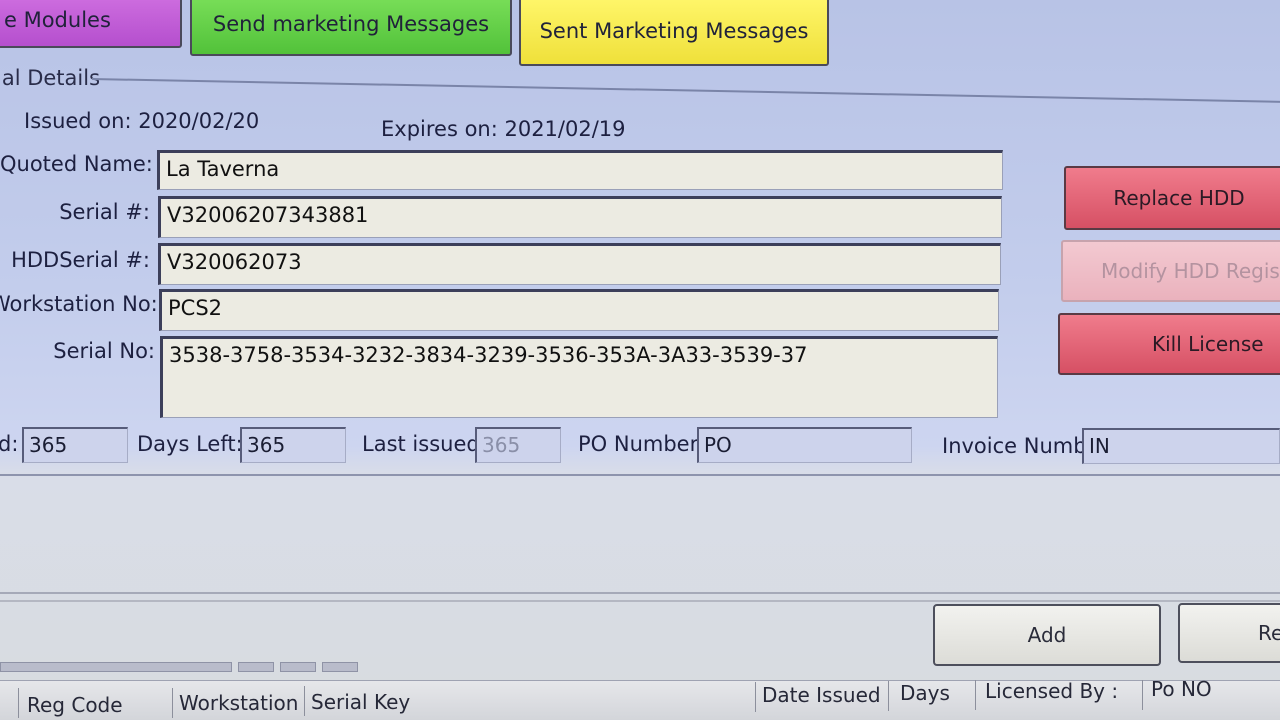  I want to click on quoted-name-field: La Taverna, so click(580, 170).